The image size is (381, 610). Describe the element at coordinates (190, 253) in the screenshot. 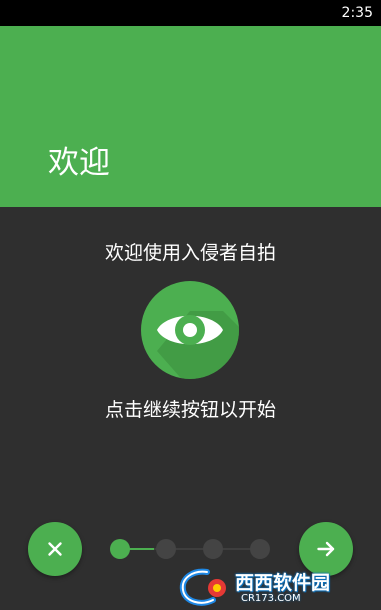

I see `welcome-text: 欢迎使用入侵者自拍` at that location.